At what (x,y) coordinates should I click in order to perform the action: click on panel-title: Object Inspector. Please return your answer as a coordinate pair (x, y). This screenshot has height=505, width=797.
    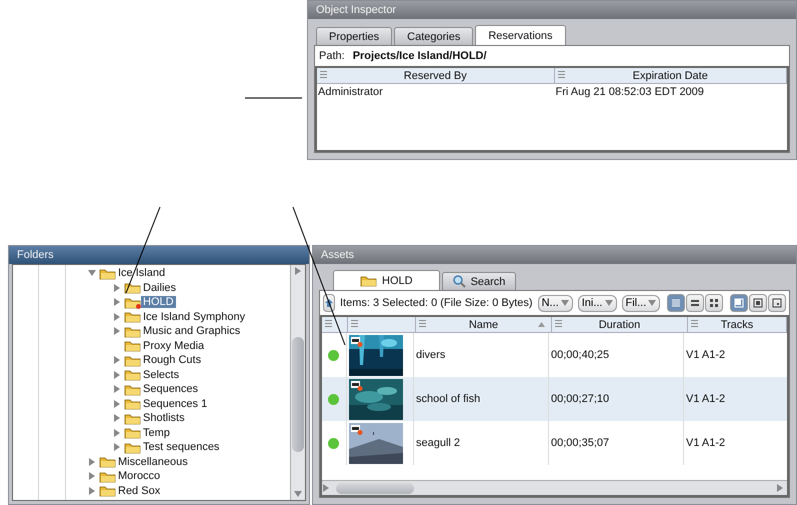
    Looking at the image, I should click on (552, 10).